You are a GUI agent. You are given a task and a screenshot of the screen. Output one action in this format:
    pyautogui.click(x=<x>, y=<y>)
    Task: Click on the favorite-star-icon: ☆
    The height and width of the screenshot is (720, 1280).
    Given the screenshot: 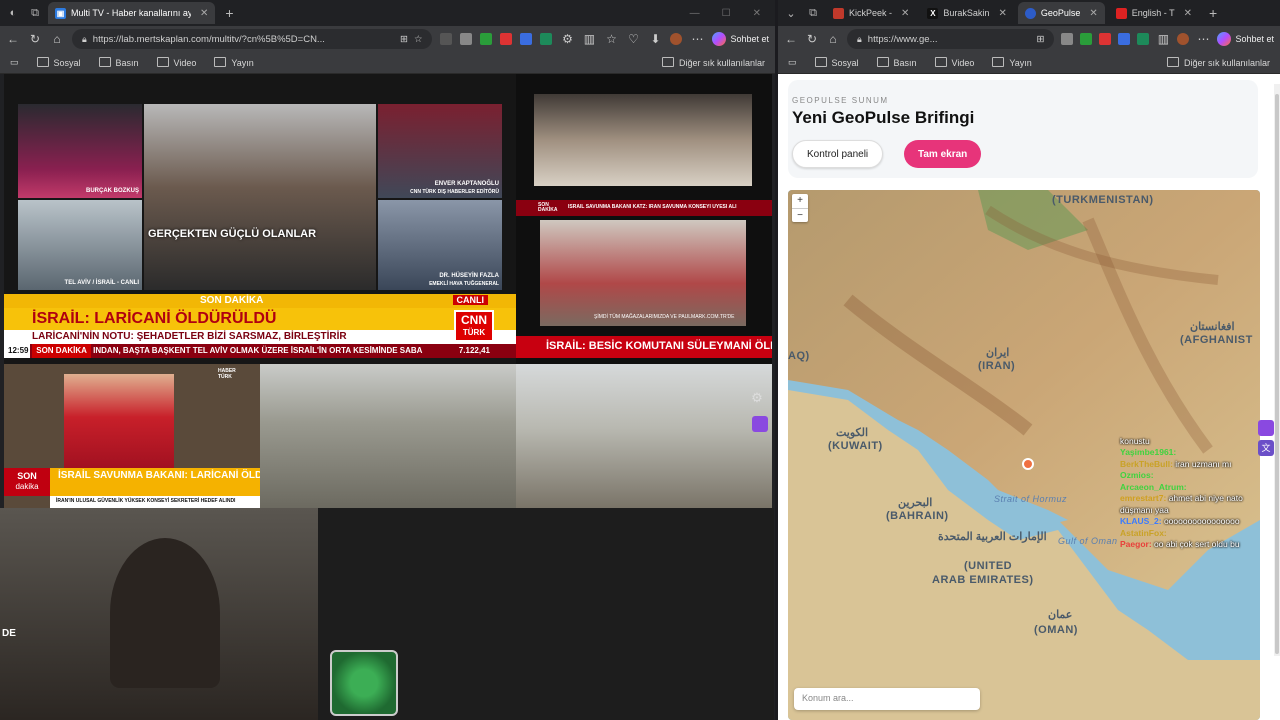 What is the action you would take?
    pyautogui.click(x=418, y=39)
    